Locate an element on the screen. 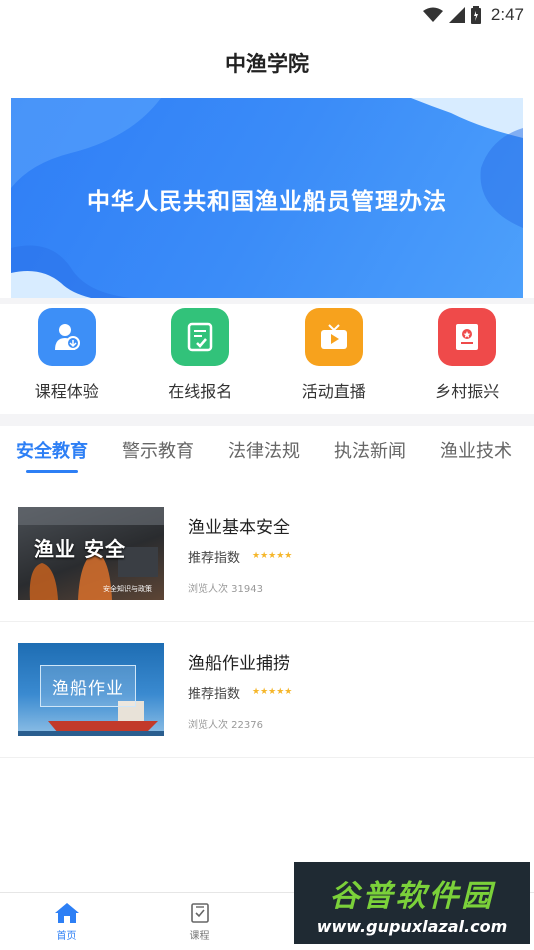 The image size is (534, 950). instructor-icon is located at coordinates (66, 337).